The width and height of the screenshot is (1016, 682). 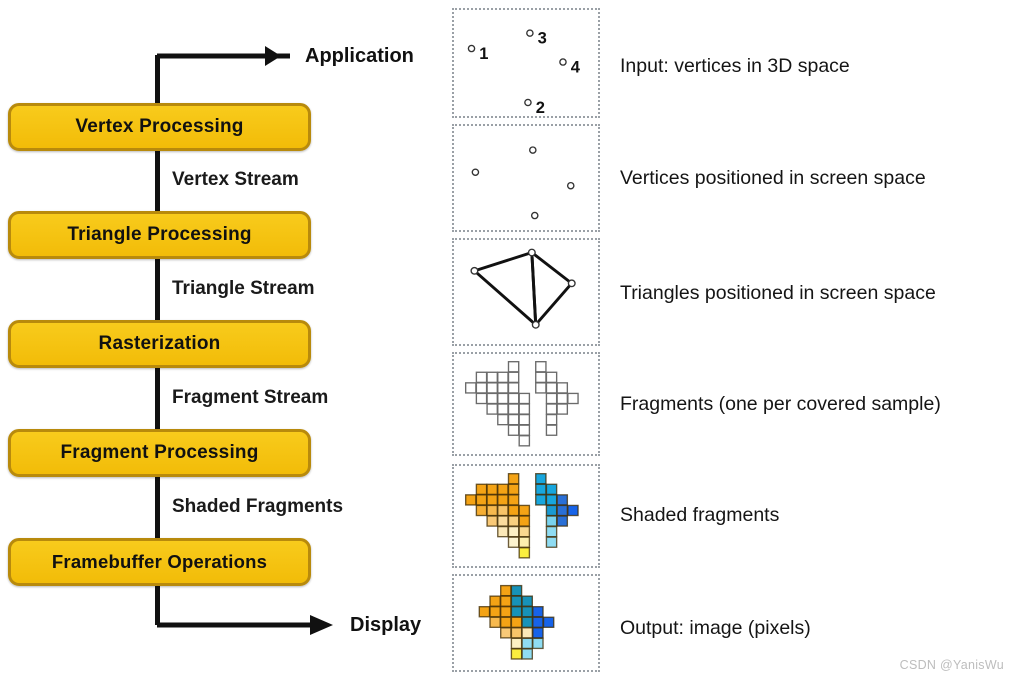 What do you see at coordinates (542, 39) in the screenshot?
I see `vertex-label: 3` at bounding box center [542, 39].